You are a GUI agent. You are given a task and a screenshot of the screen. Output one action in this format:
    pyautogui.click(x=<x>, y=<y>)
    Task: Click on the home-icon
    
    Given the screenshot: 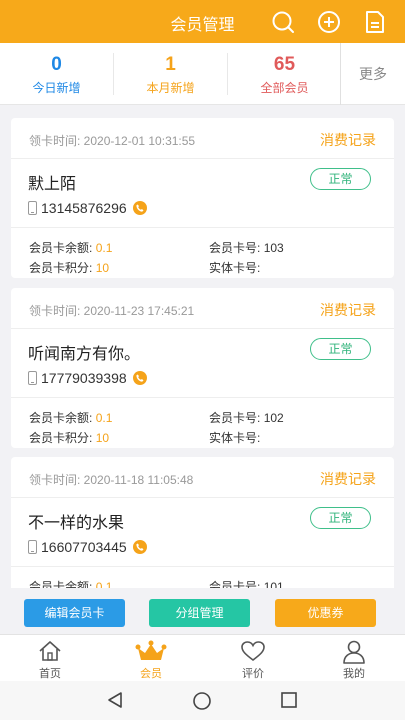 What is the action you would take?
    pyautogui.click(x=50, y=651)
    